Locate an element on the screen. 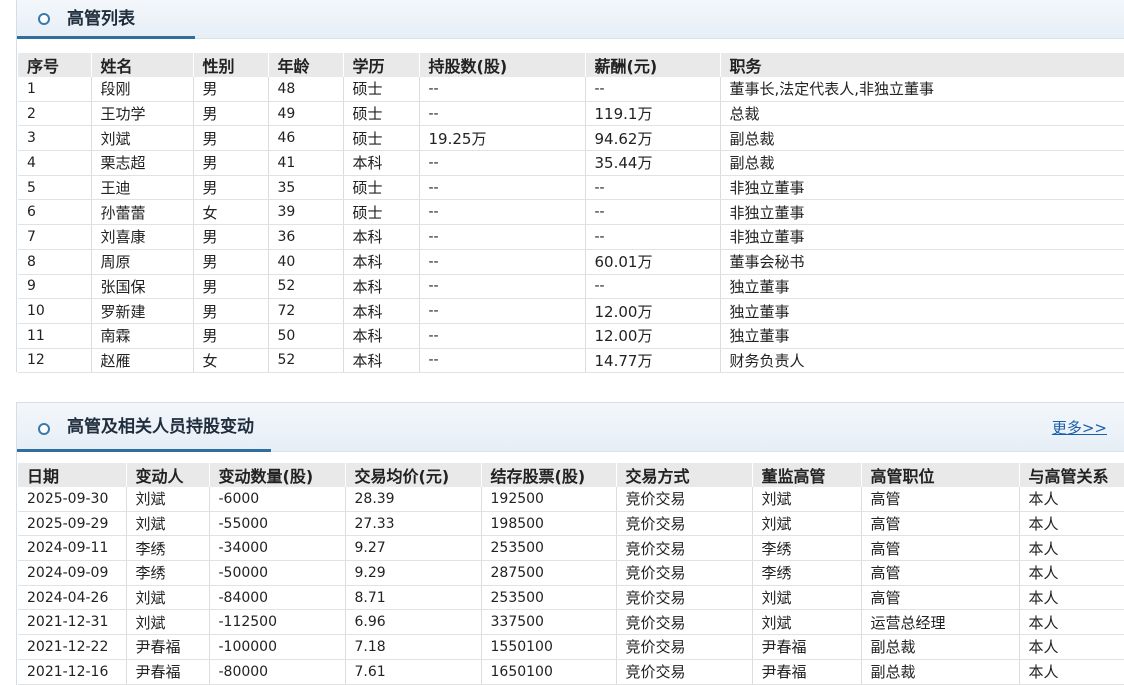  holdings-cell: -55000 is located at coordinates (277, 524).